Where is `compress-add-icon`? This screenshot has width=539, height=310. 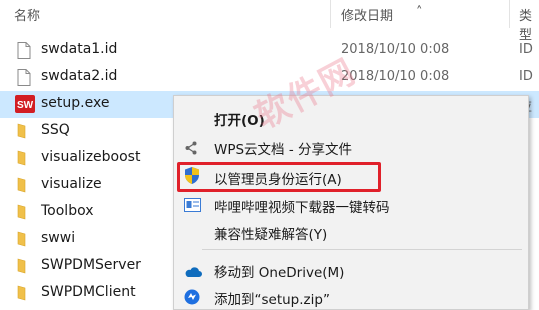
compress-add-icon is located at coordinates (192, 299).